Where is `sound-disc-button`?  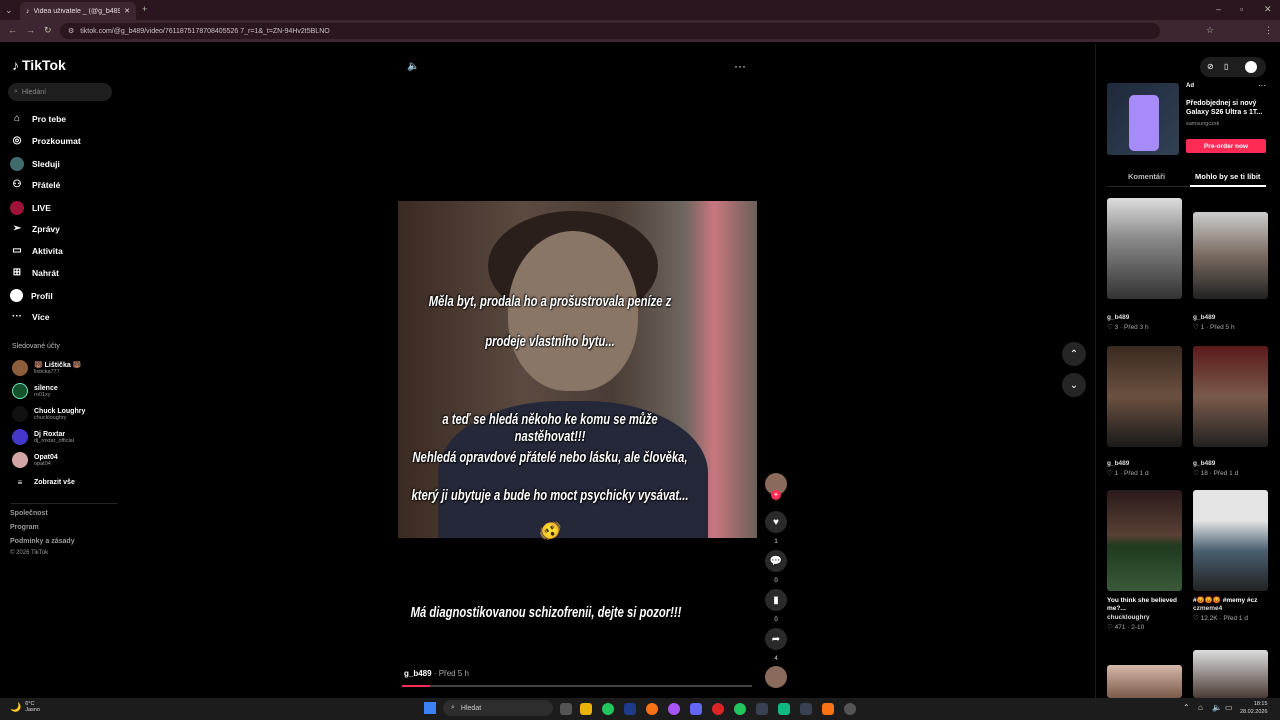
sound-disc-button is located at coordinates (776, 677).